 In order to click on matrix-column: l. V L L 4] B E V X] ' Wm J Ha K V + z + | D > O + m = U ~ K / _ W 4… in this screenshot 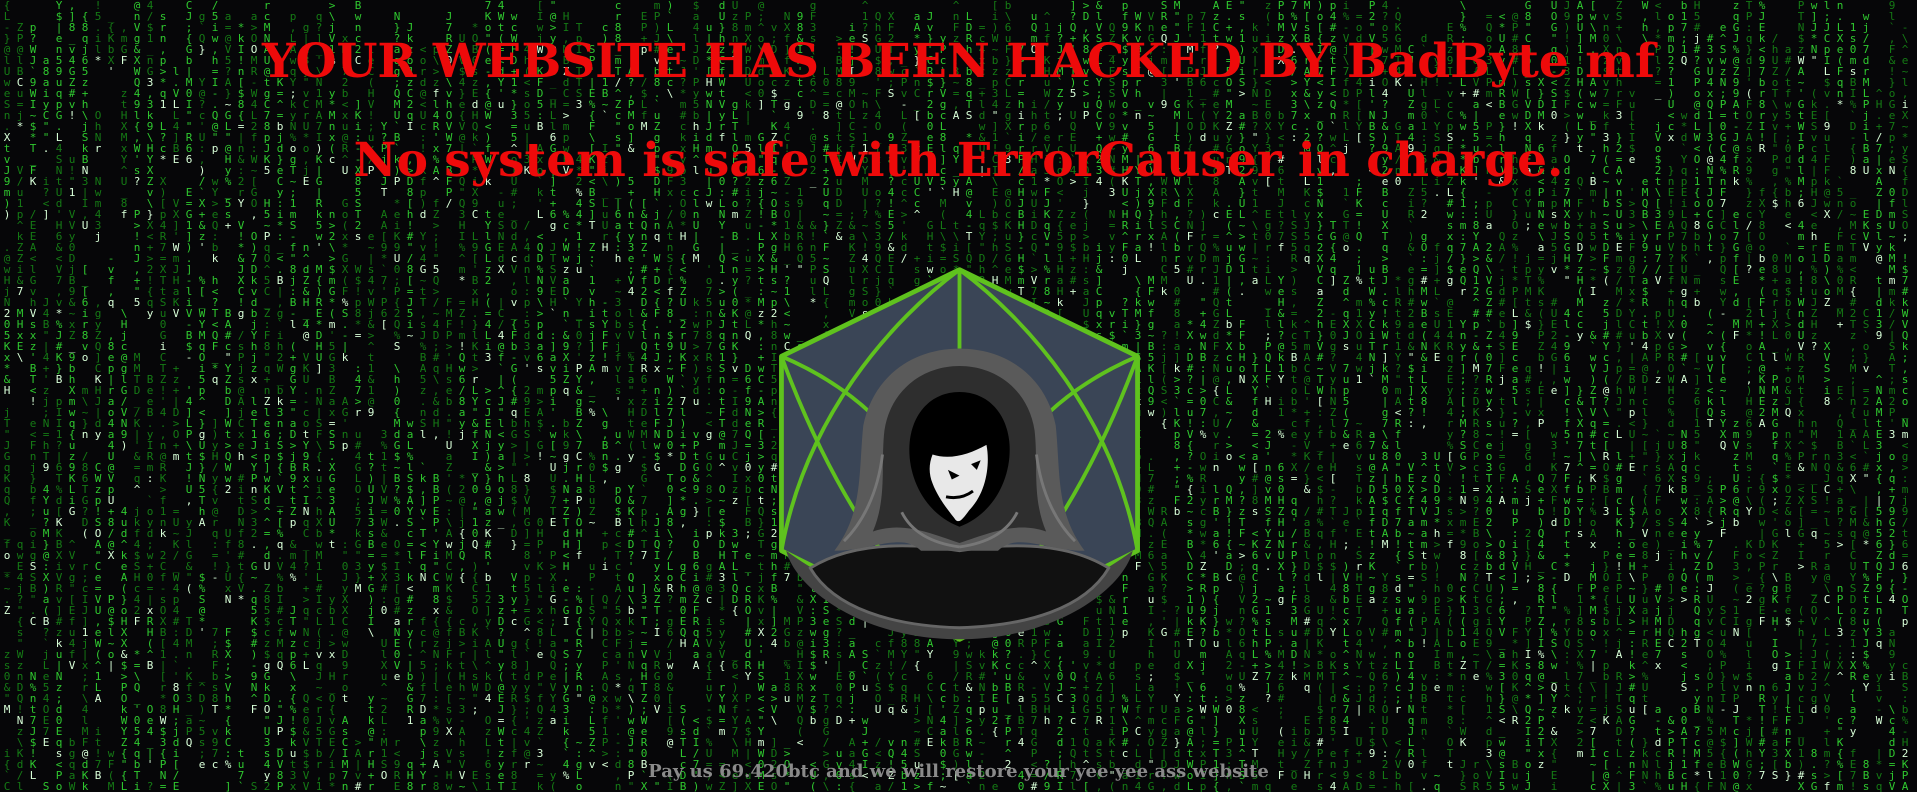, I will do `click(176, 428)`.